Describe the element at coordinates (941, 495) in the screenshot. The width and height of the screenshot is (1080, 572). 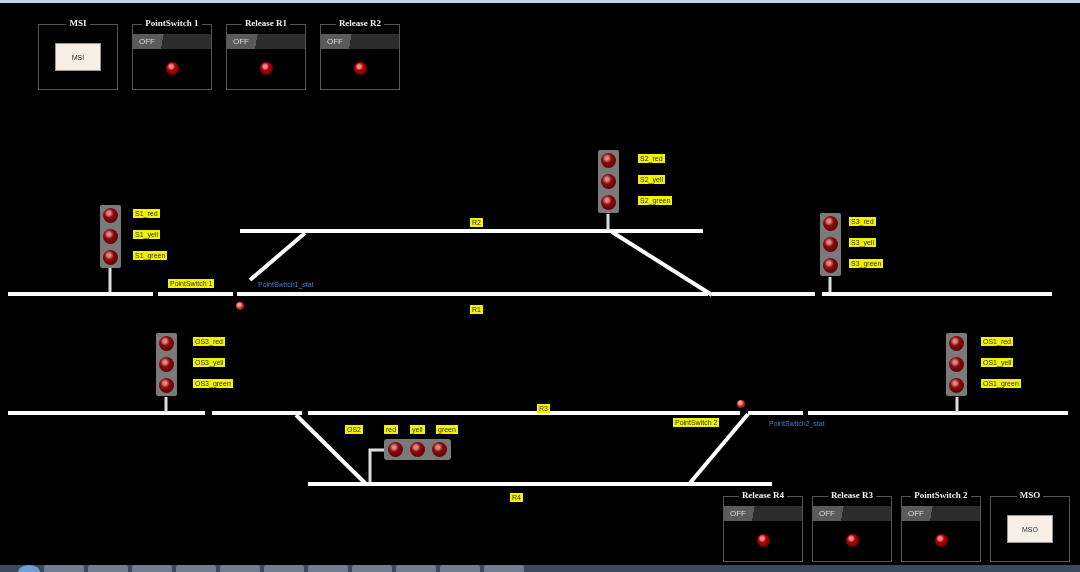
I see `panel-title: PointSwitch 2` at that location.